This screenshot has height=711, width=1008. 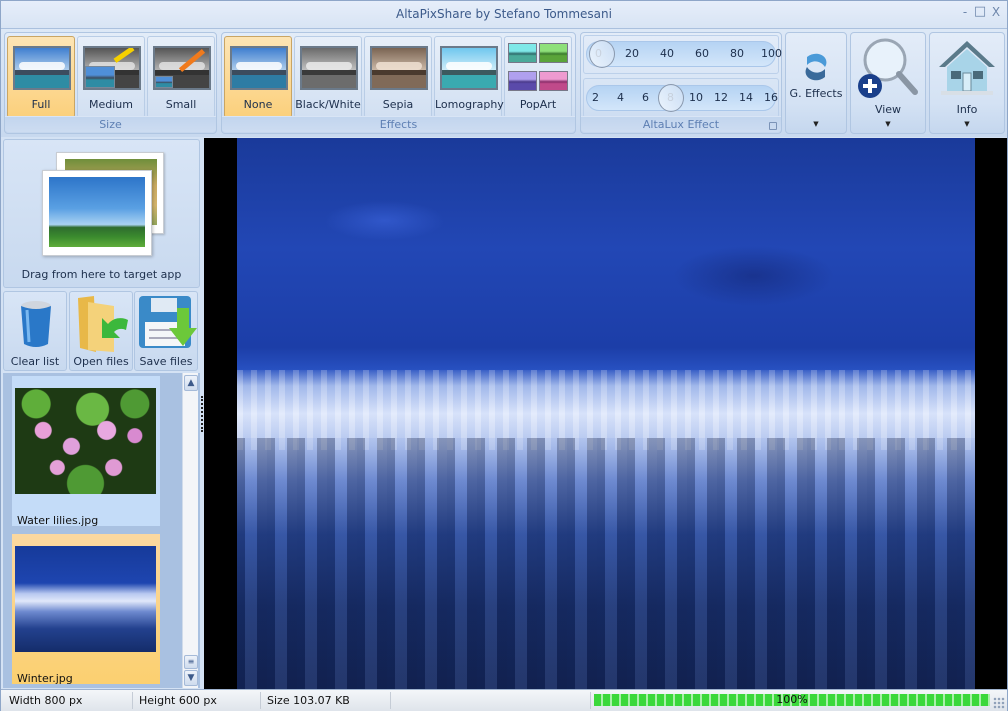 I want to click on geffects-button: G. Effects ▼, so click(x=816, y=83).